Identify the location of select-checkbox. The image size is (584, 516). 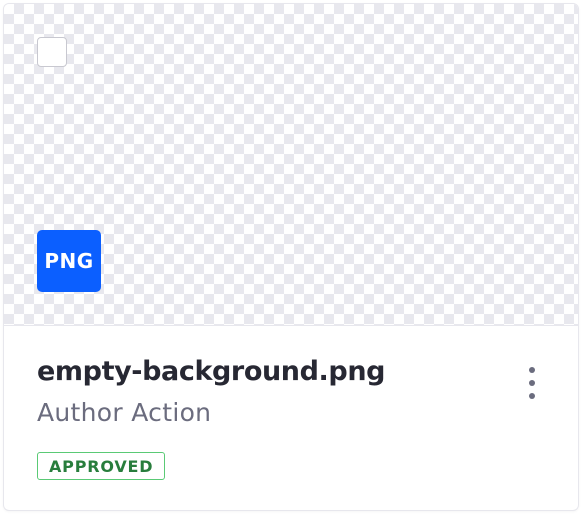
(52, 52).